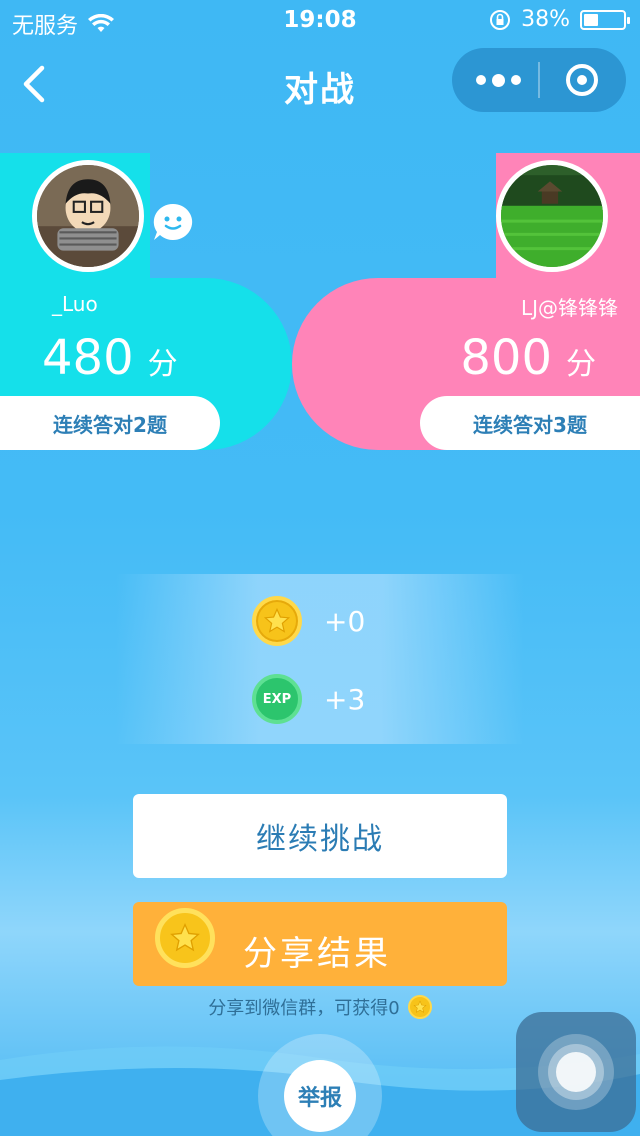  Describe the element at coordinates (320, 83) in the screenshot. I see `nav-bar: 对战` at that location.